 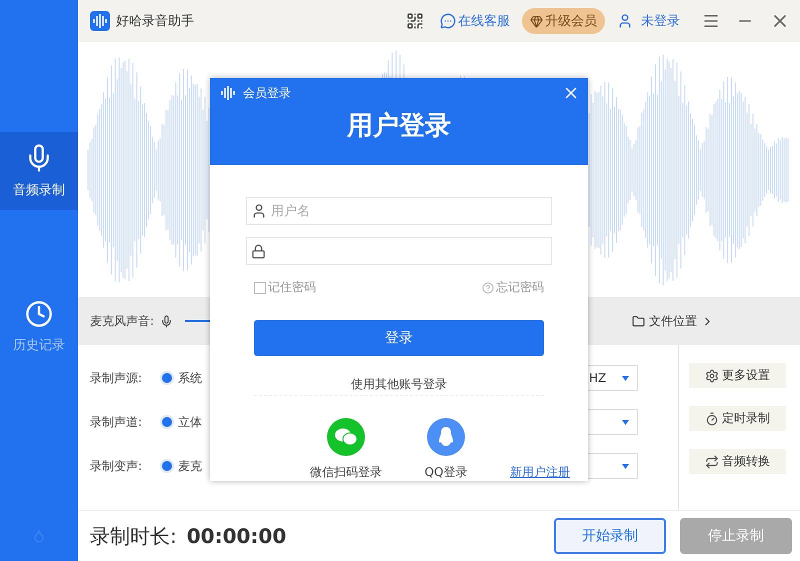 What do you see at coordinates (117, 422) in the screenshot?
I see `setting-label: 录制声道:` at bounding box center [117, 422].